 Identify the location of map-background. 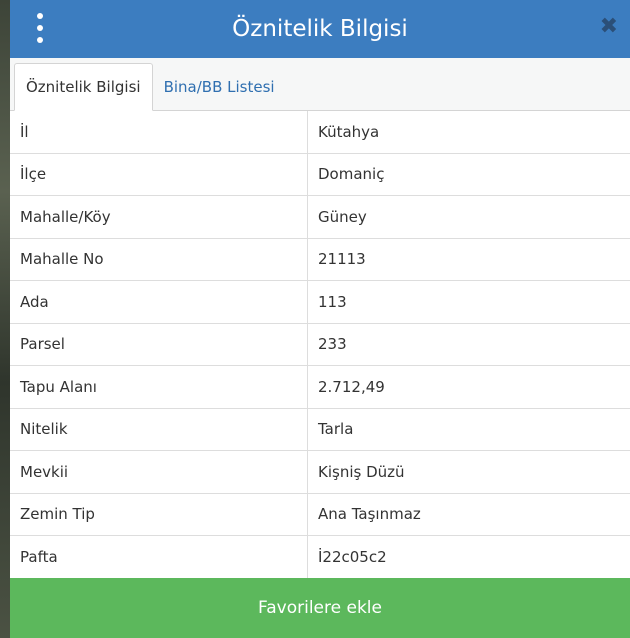
(5, 319).